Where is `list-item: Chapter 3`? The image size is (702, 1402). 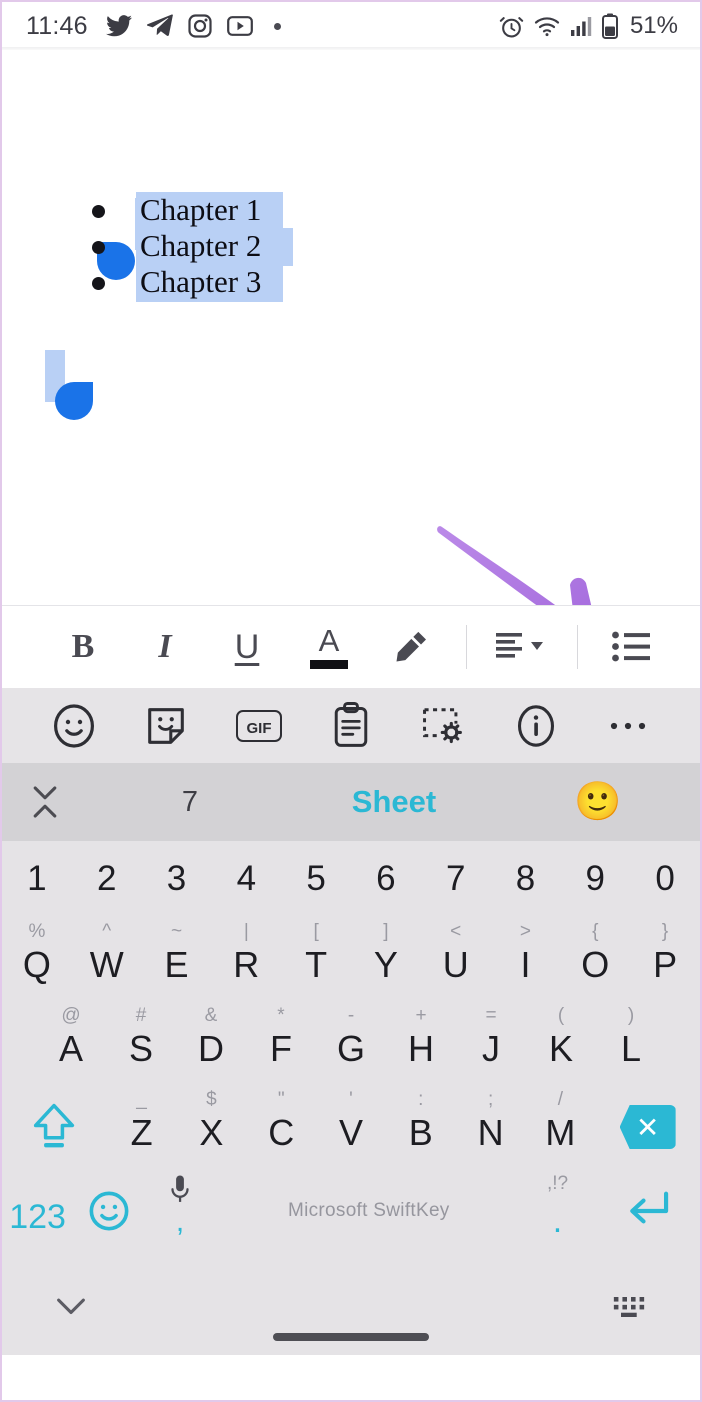 list-item: Chapter 3 is located at coordinates (239, 283).